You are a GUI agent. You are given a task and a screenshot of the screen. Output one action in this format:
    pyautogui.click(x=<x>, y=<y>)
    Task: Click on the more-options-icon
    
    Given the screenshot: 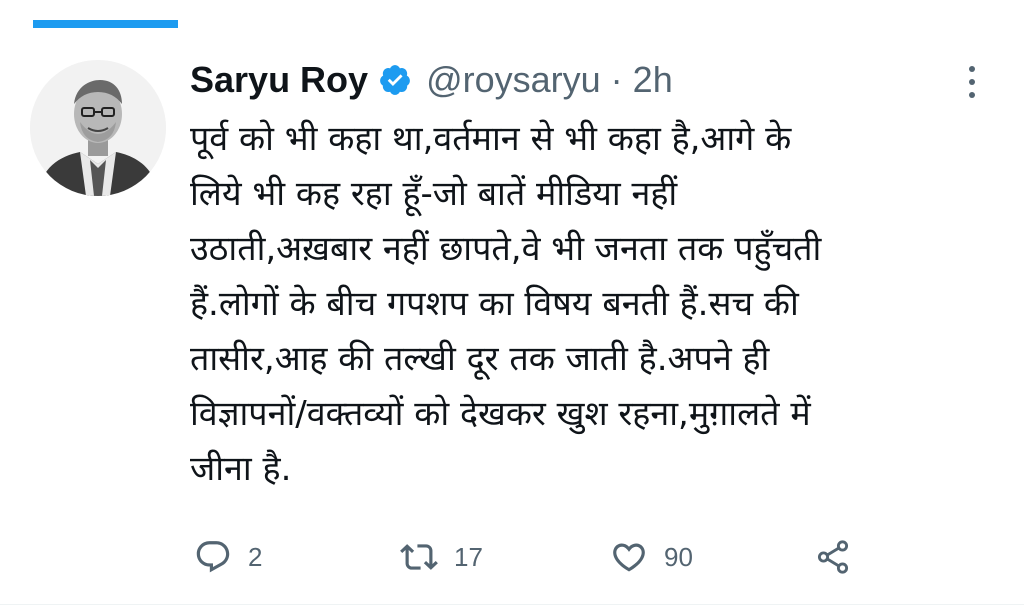 What is the action you would take?
    pyautogui.click(x=972, y=82)
    